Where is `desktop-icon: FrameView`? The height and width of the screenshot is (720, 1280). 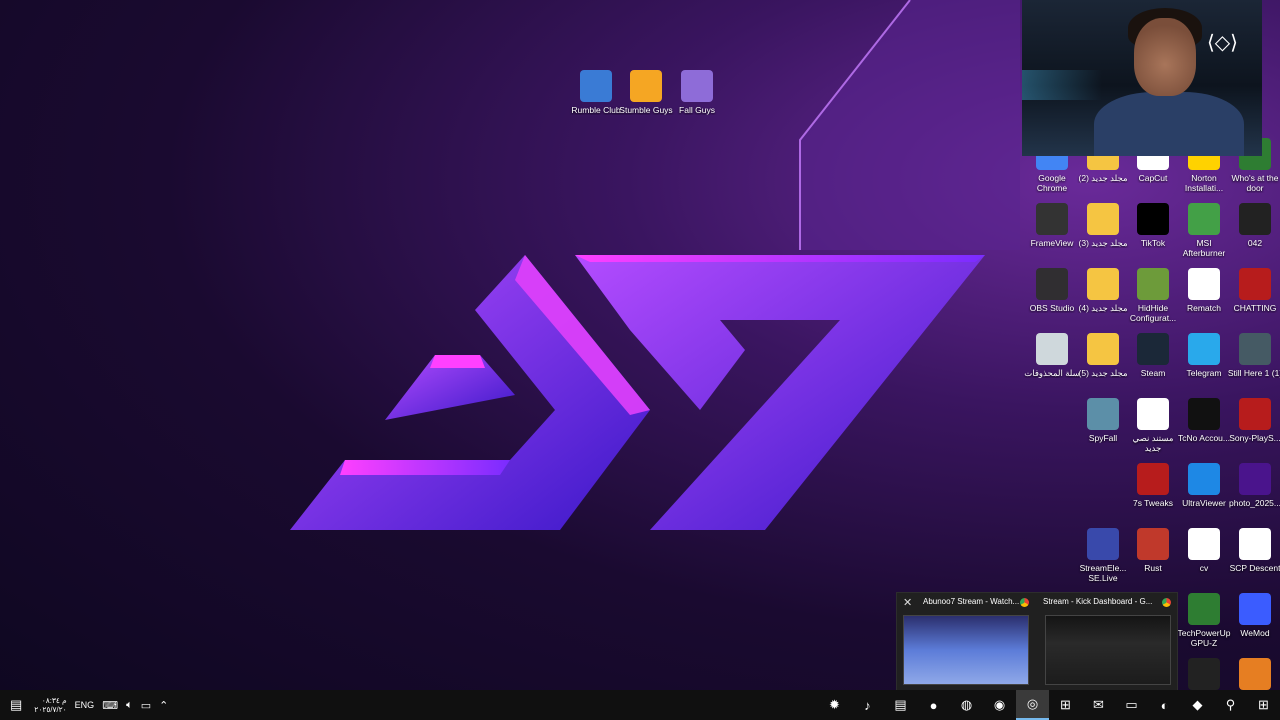 desktop-icon: FrameView is located at coordinates (1052, 225).